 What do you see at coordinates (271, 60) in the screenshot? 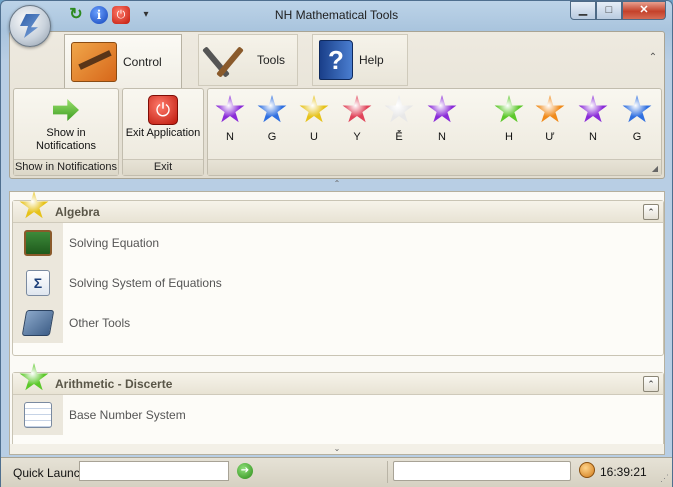
I see `tab-tools-label: Tools` at bounding box center [271, 60].